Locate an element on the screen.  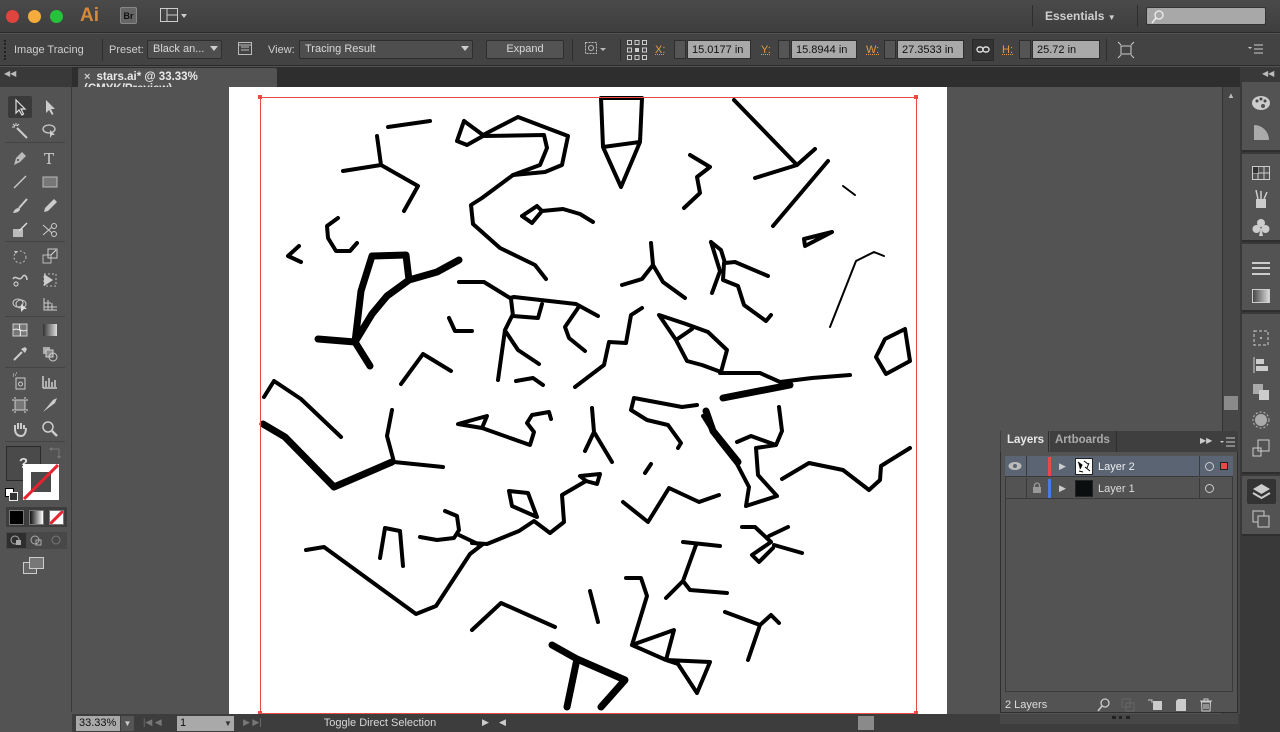
draw-inside-button is located at coordinates (56, 540).